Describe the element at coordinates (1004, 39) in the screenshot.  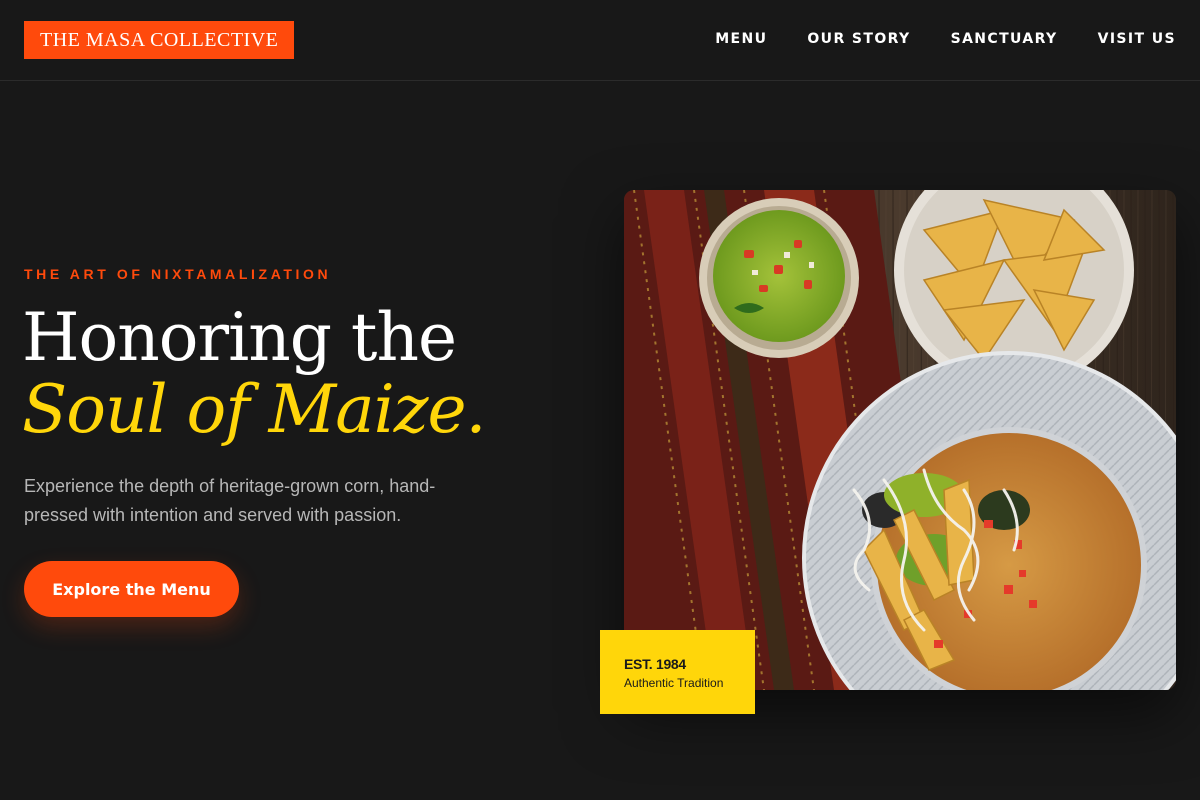
I see `nav-item-sanctuary: SANCTUARY` at that location.